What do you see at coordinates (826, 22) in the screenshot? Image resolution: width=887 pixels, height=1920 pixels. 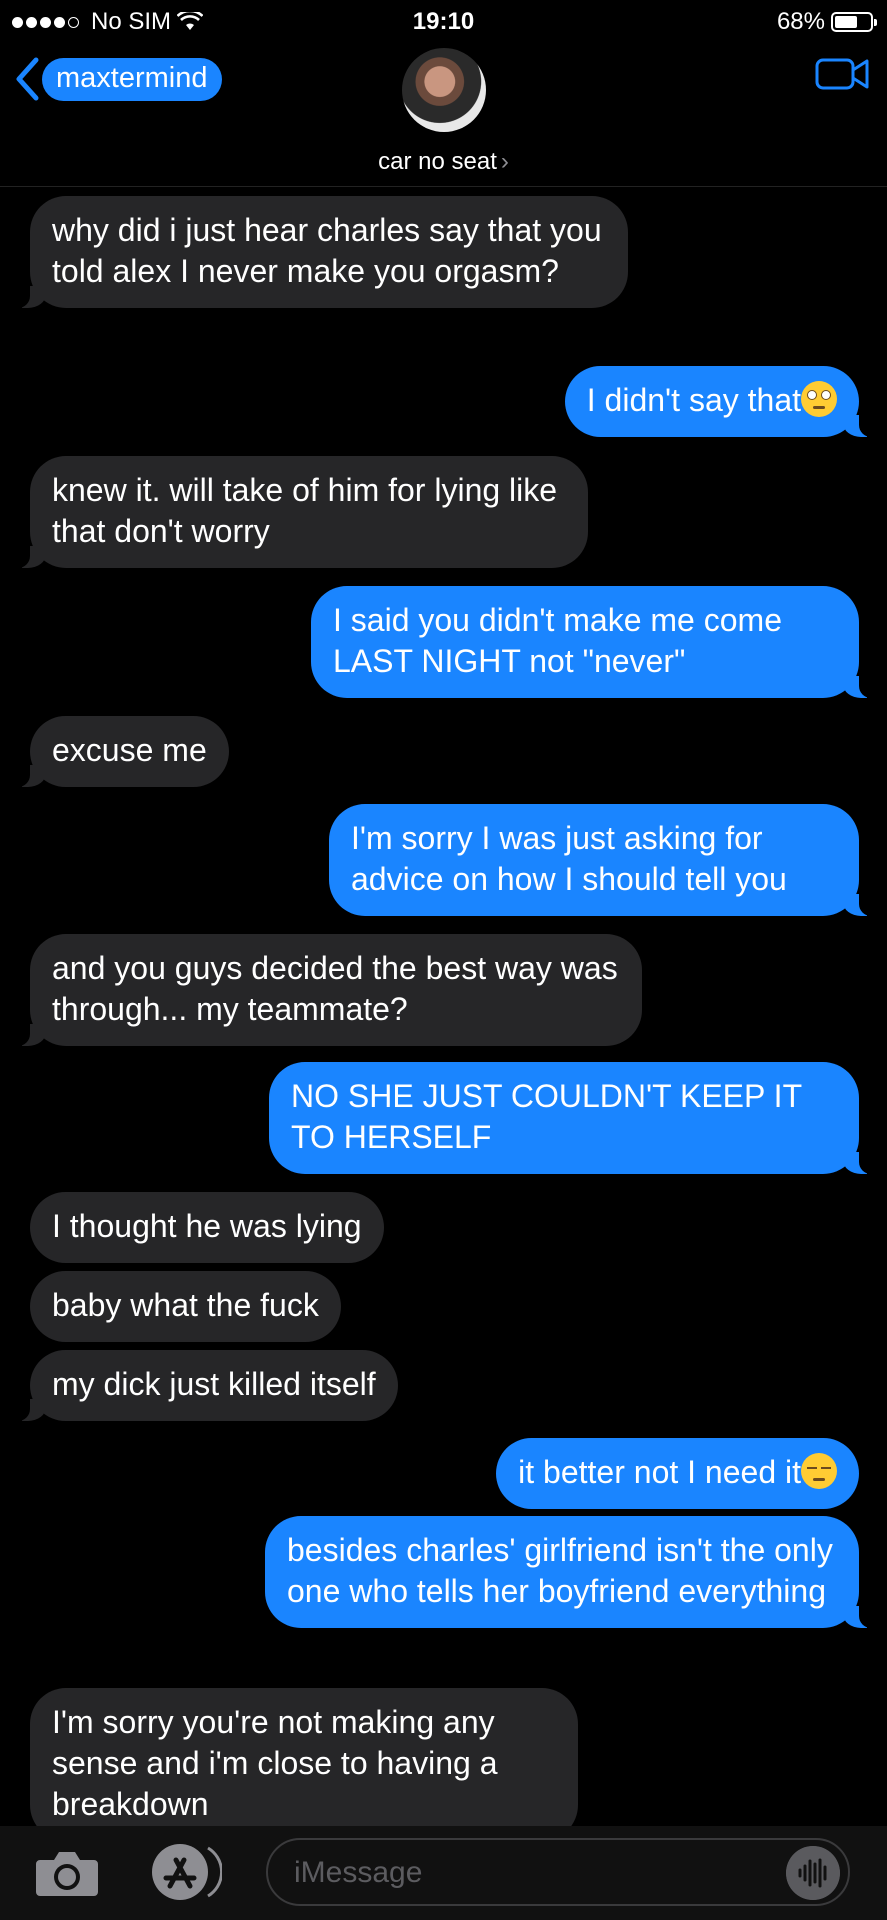 I see `battery-area: 68%` at bounding box center [826, 22].